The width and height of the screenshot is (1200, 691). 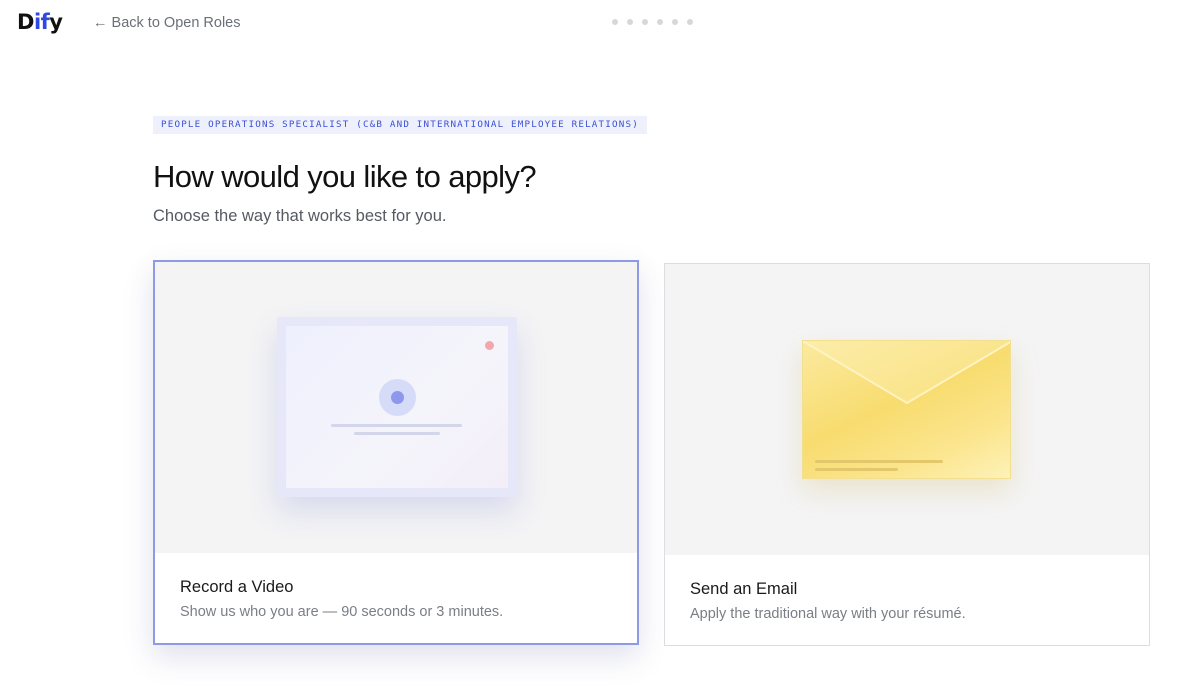 I want to click on video-icon, so click(x=397, y=407).